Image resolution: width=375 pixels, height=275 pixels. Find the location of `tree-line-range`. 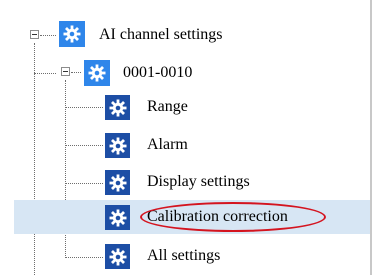

tree-line-range is located at coordinates (84, 107).